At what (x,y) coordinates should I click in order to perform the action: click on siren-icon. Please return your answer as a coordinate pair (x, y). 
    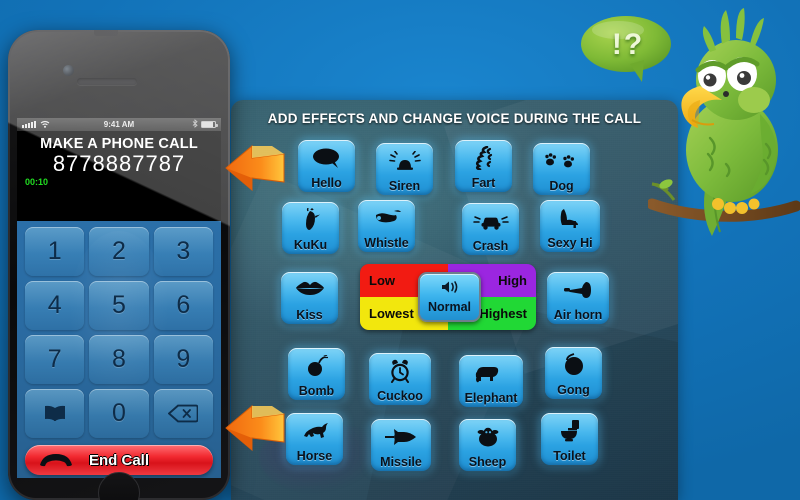
    Looking at the image, I should click on (404, 161).